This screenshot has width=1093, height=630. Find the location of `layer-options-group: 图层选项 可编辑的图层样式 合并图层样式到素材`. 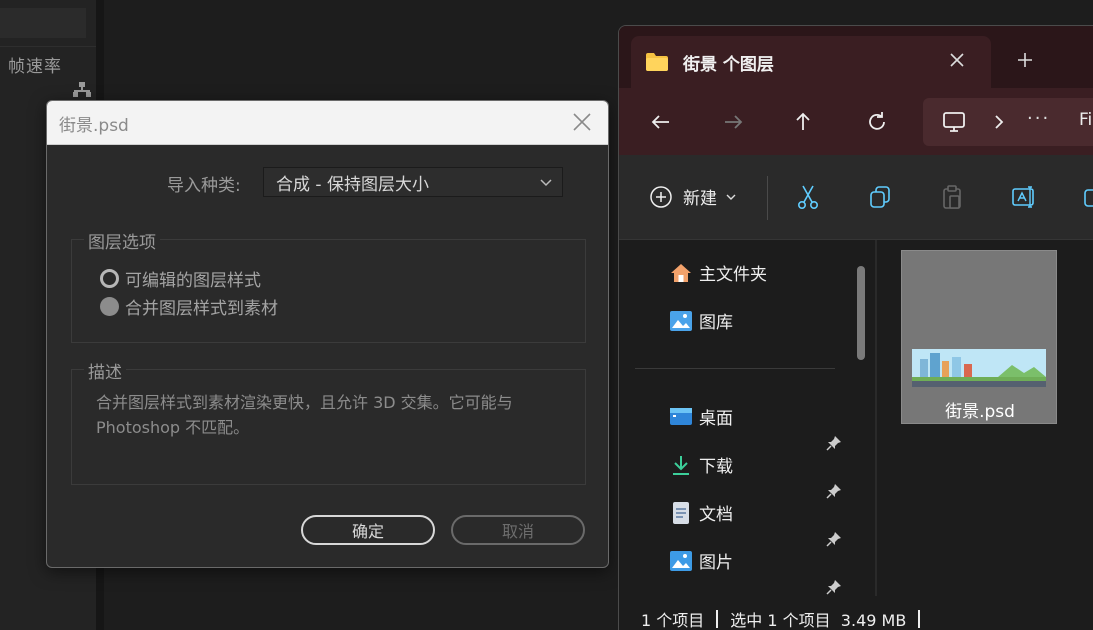

layer-options-group: 图层选项 可编辑的图层样式 合并图层样式到素材 is located at coordinates (328, 285).